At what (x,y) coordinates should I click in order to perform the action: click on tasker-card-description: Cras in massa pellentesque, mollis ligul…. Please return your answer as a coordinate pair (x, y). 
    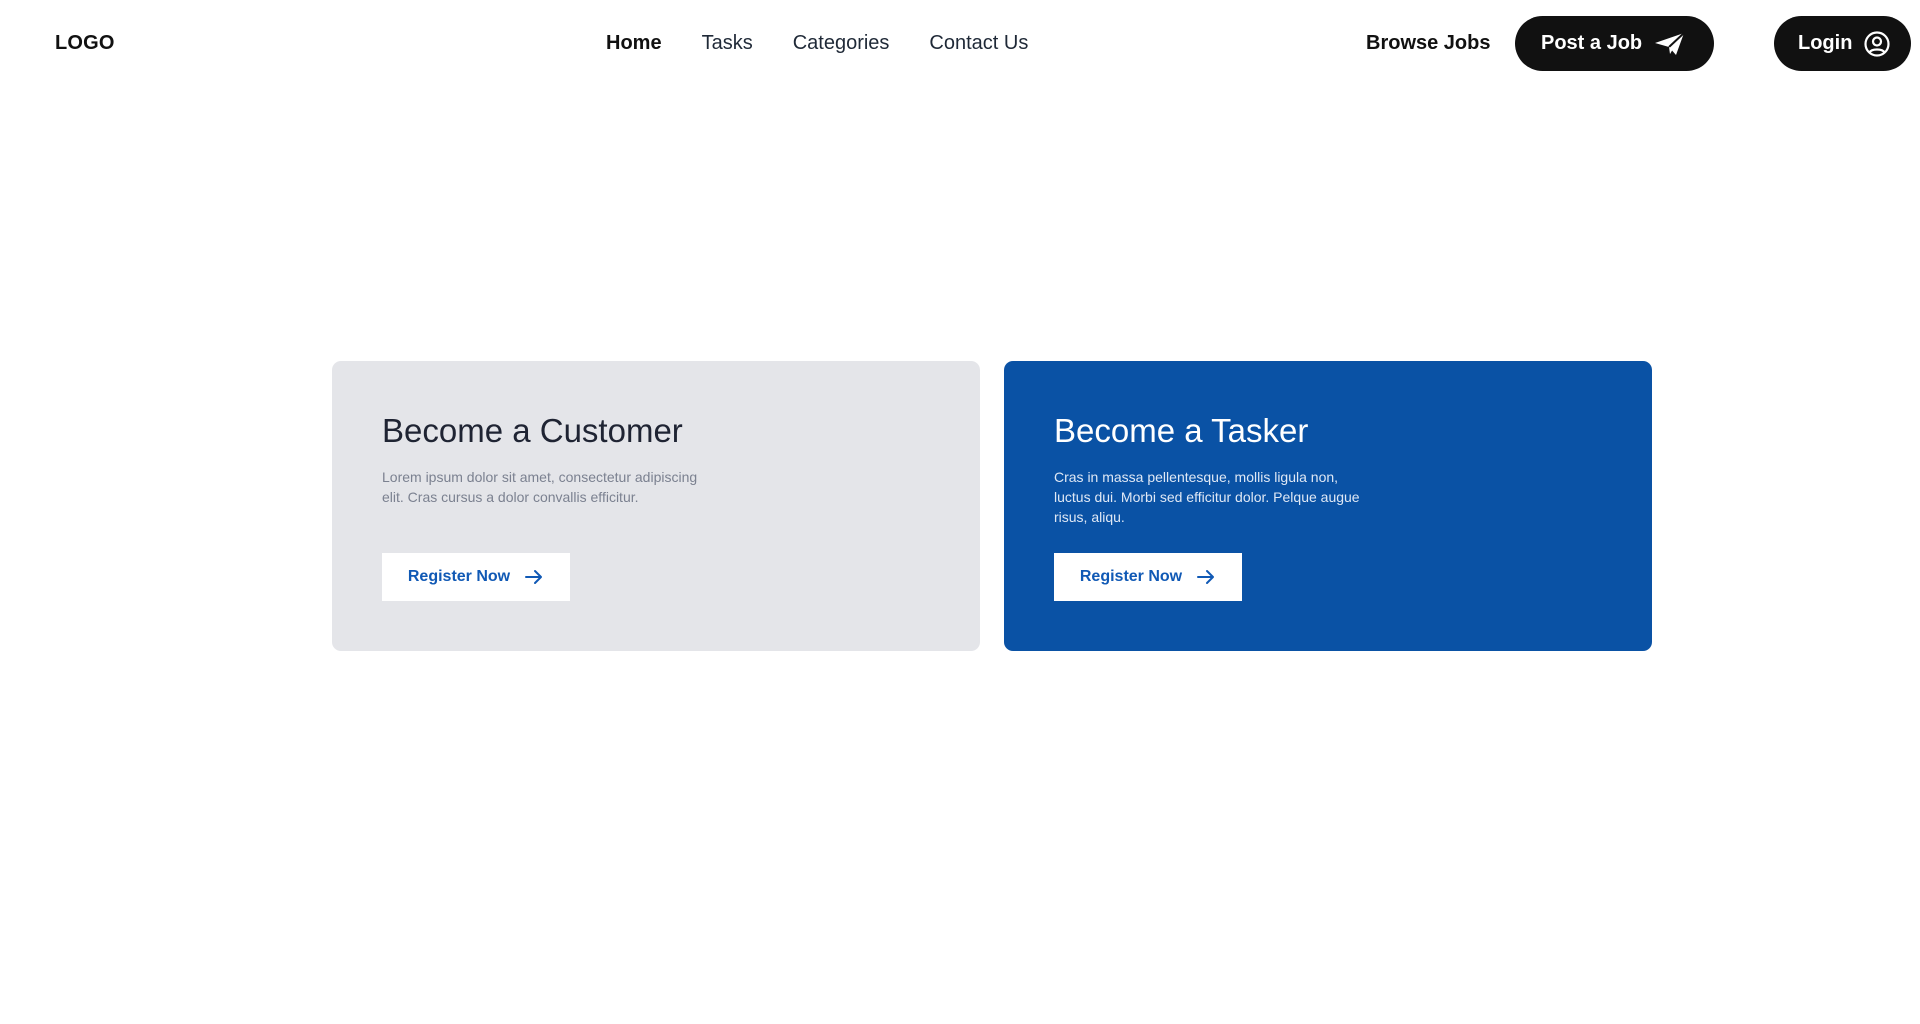
    Looking at the image, I should click on (1207, 496).